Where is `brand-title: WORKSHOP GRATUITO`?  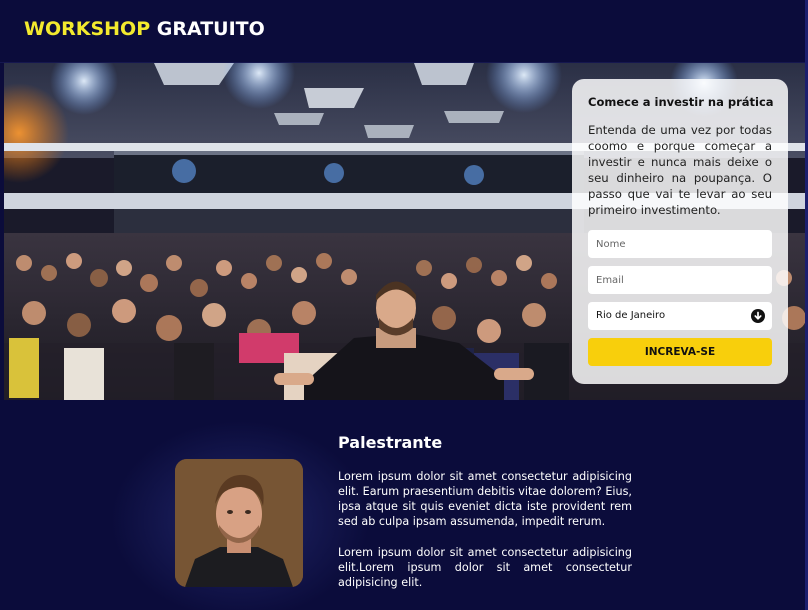
brand-title: WORKSHOP GRATUITO is located at coordinates (144, 29).